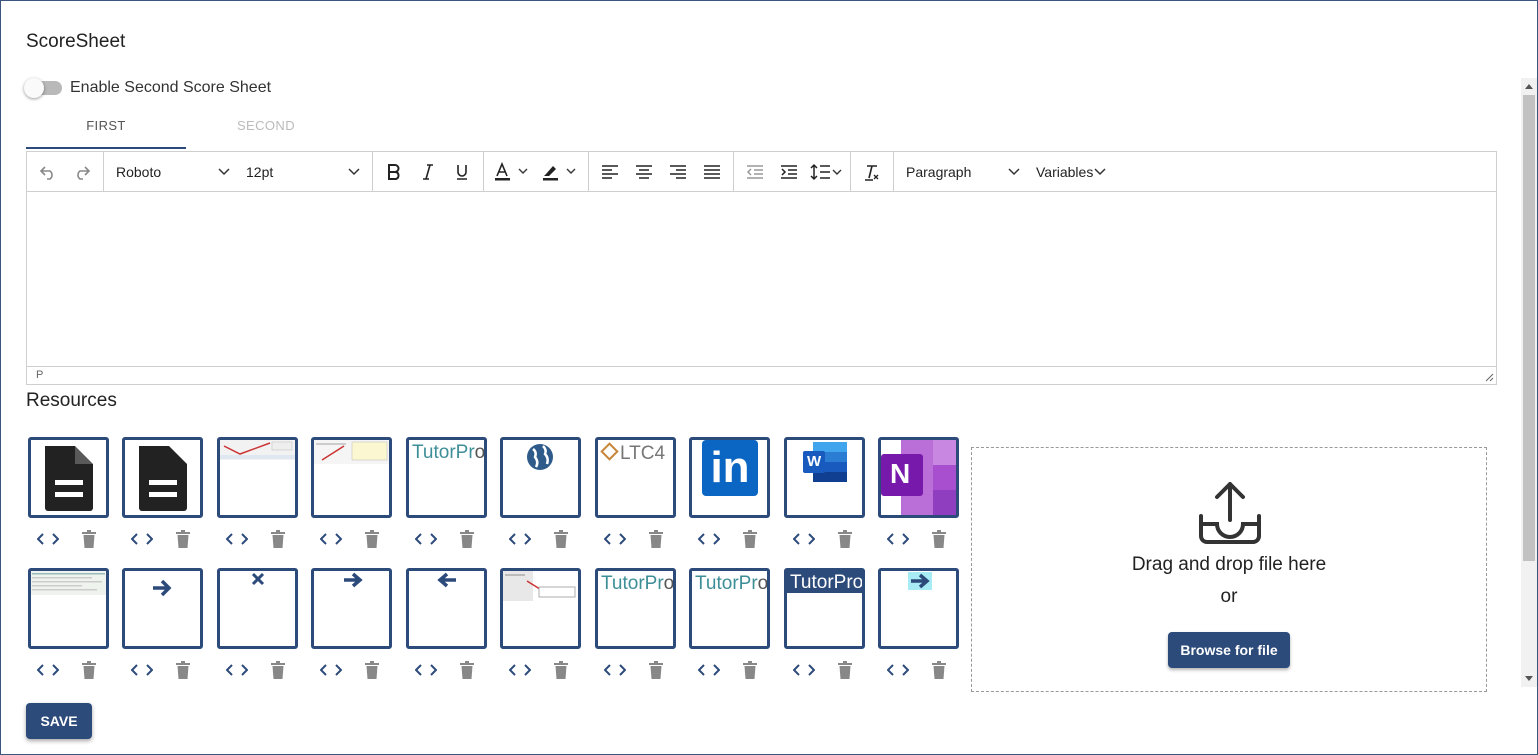 The width and height of the screenshot is (1538, 755). Describe the element at coordinates (824, 477) in the screenshot. I see `resource-word-thumb: W` at that location.